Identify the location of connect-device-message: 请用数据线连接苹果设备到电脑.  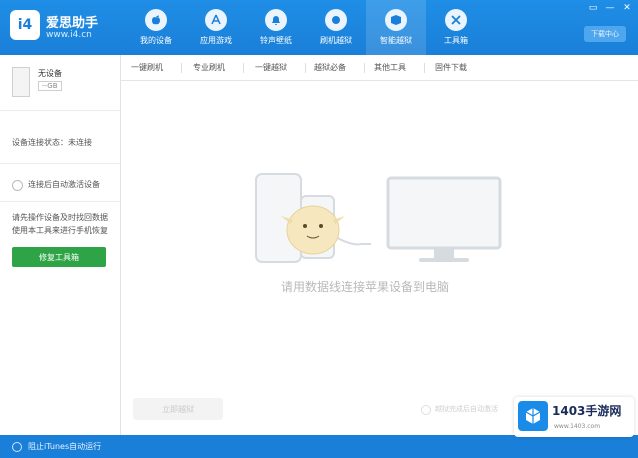
(365, 287).